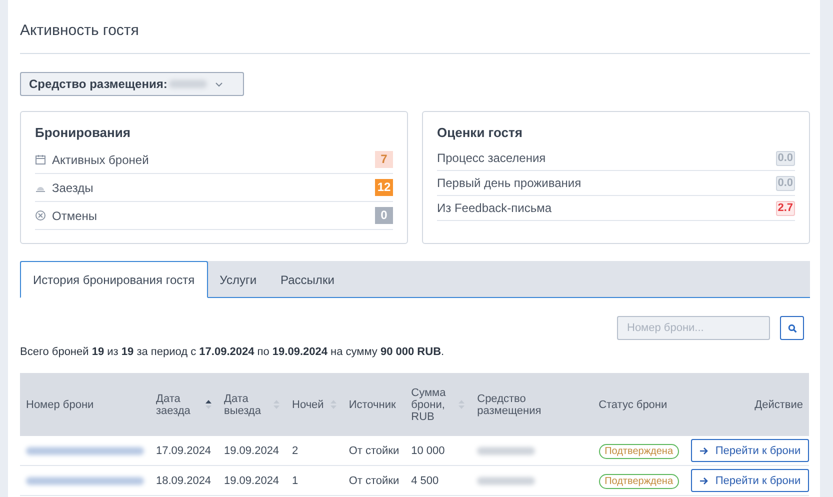  I want to click on table-cell: 1, so click(314, 481).